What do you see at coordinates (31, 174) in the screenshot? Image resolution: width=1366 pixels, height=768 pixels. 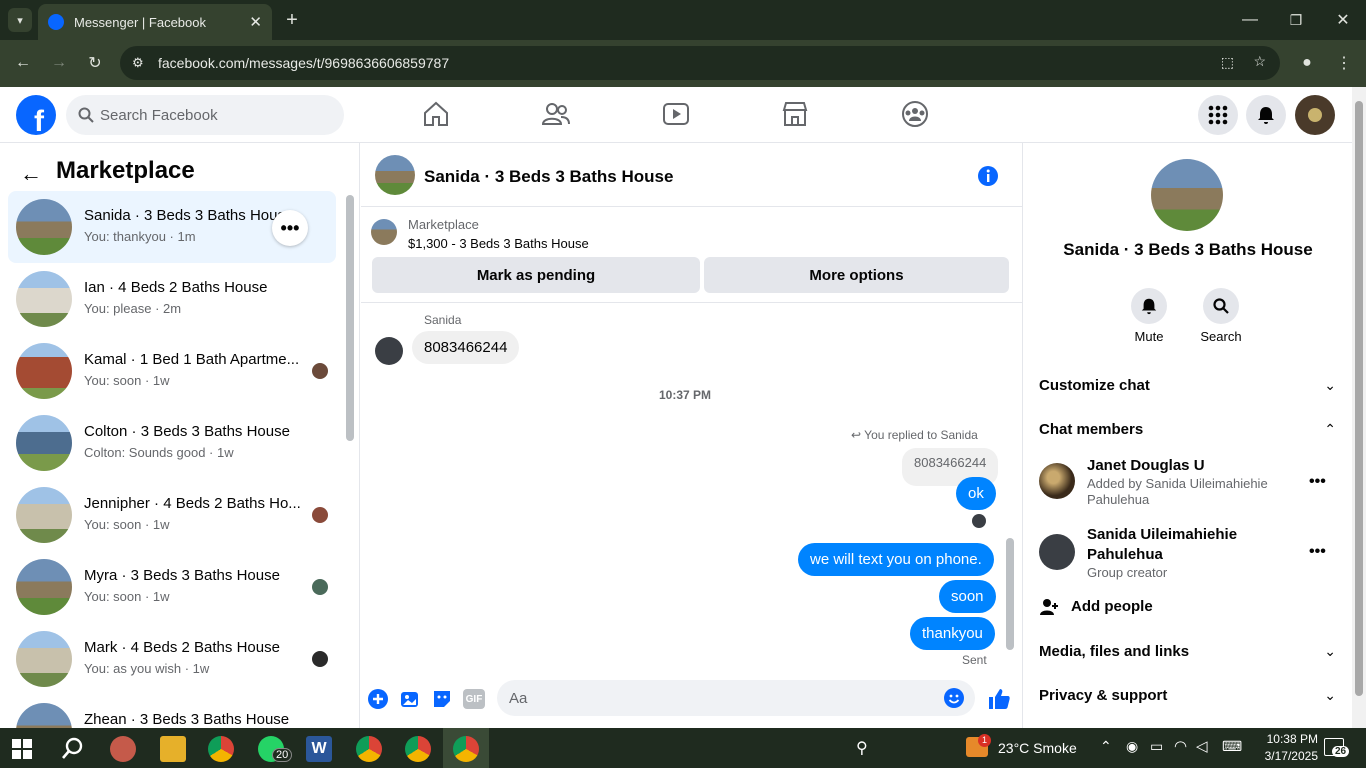 I see `back-arrow-icon: ←` at bounding box center [31, 174].